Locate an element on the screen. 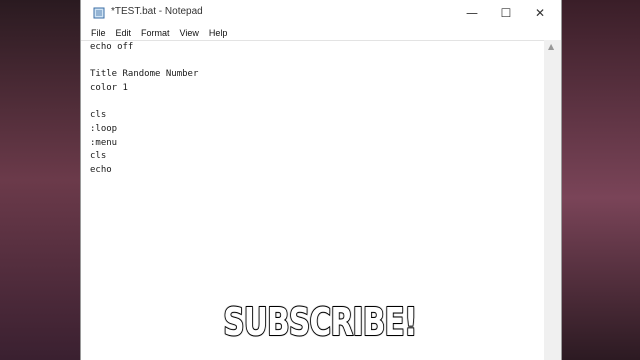  menu-view: View is located at coordinates (189, 33).